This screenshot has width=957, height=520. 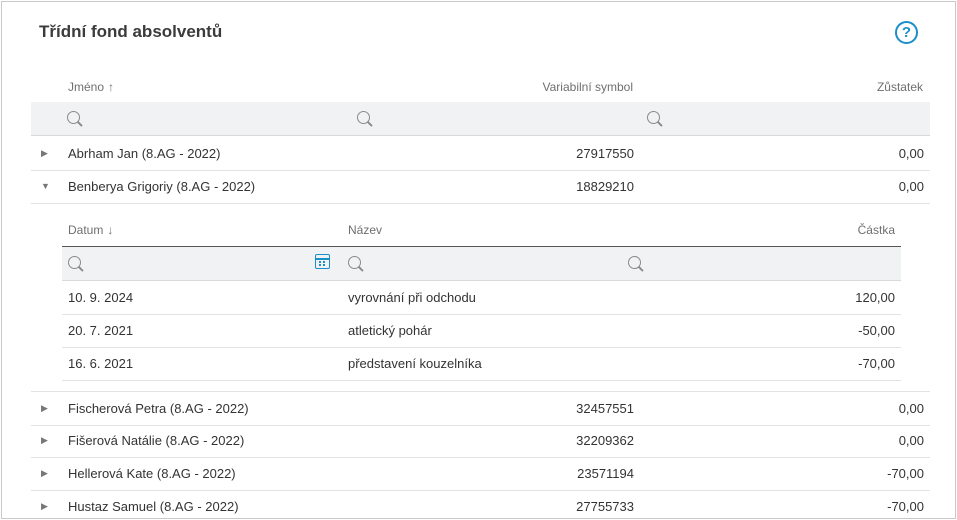 I want to click on detail-filter-row, so click(x=481, y=263).